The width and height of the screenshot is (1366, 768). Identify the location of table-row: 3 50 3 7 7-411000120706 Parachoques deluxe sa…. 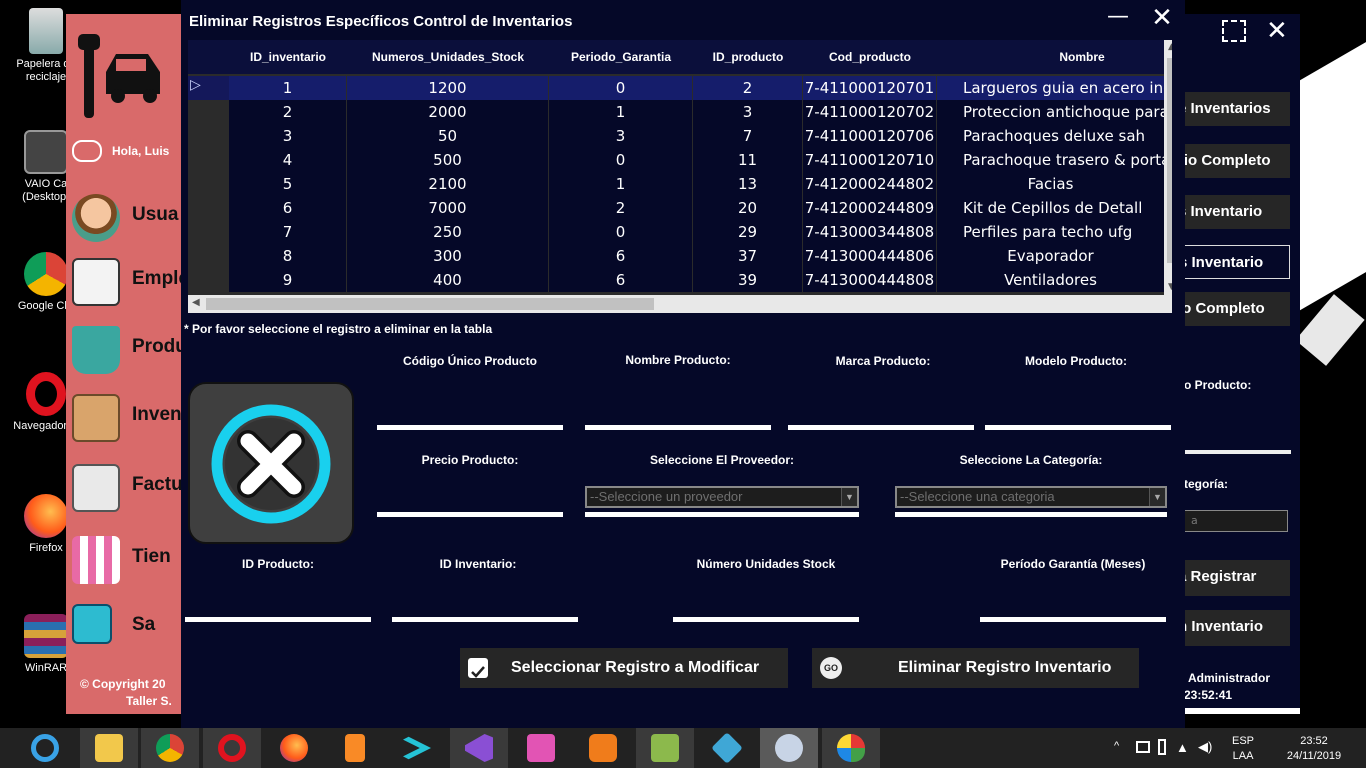
(676, 136).